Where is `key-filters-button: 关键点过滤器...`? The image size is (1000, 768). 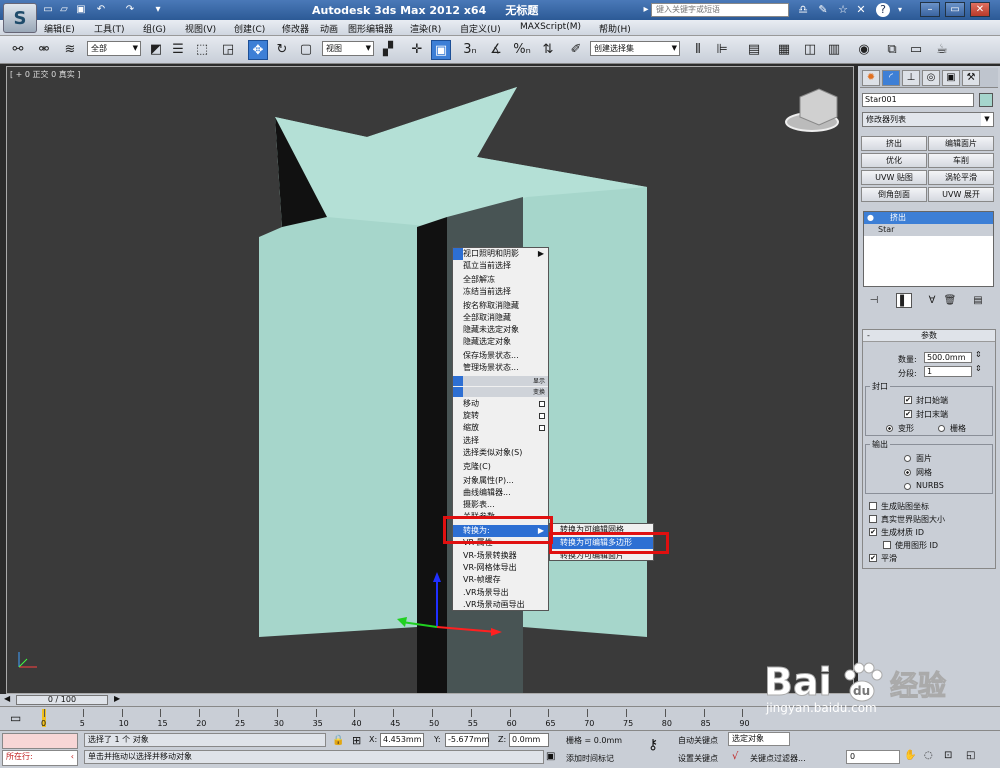
key-filters-button: 关键点过滤器... is located at coordinates (778, 758).